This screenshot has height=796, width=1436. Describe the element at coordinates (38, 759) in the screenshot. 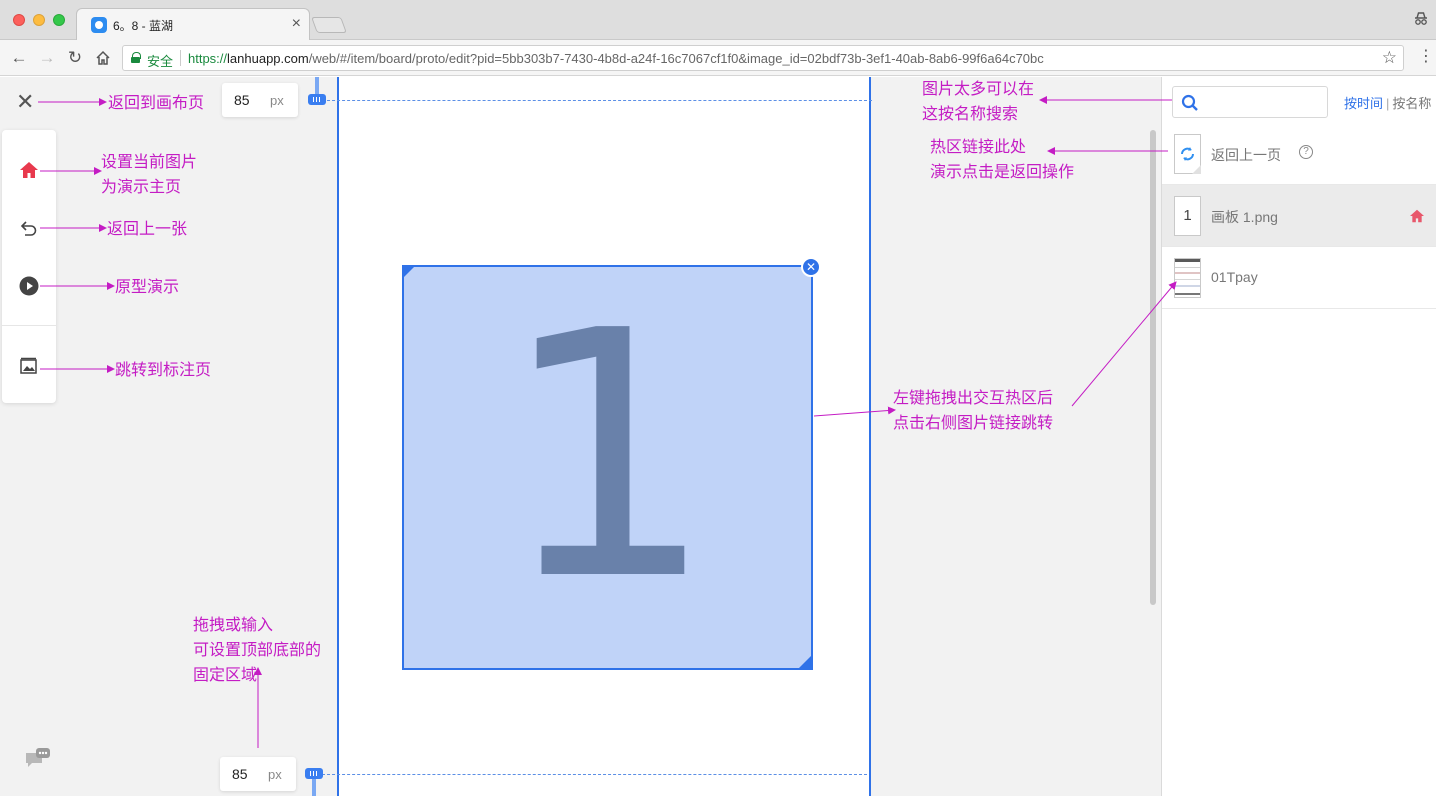

I see `chat-icon` at that location.